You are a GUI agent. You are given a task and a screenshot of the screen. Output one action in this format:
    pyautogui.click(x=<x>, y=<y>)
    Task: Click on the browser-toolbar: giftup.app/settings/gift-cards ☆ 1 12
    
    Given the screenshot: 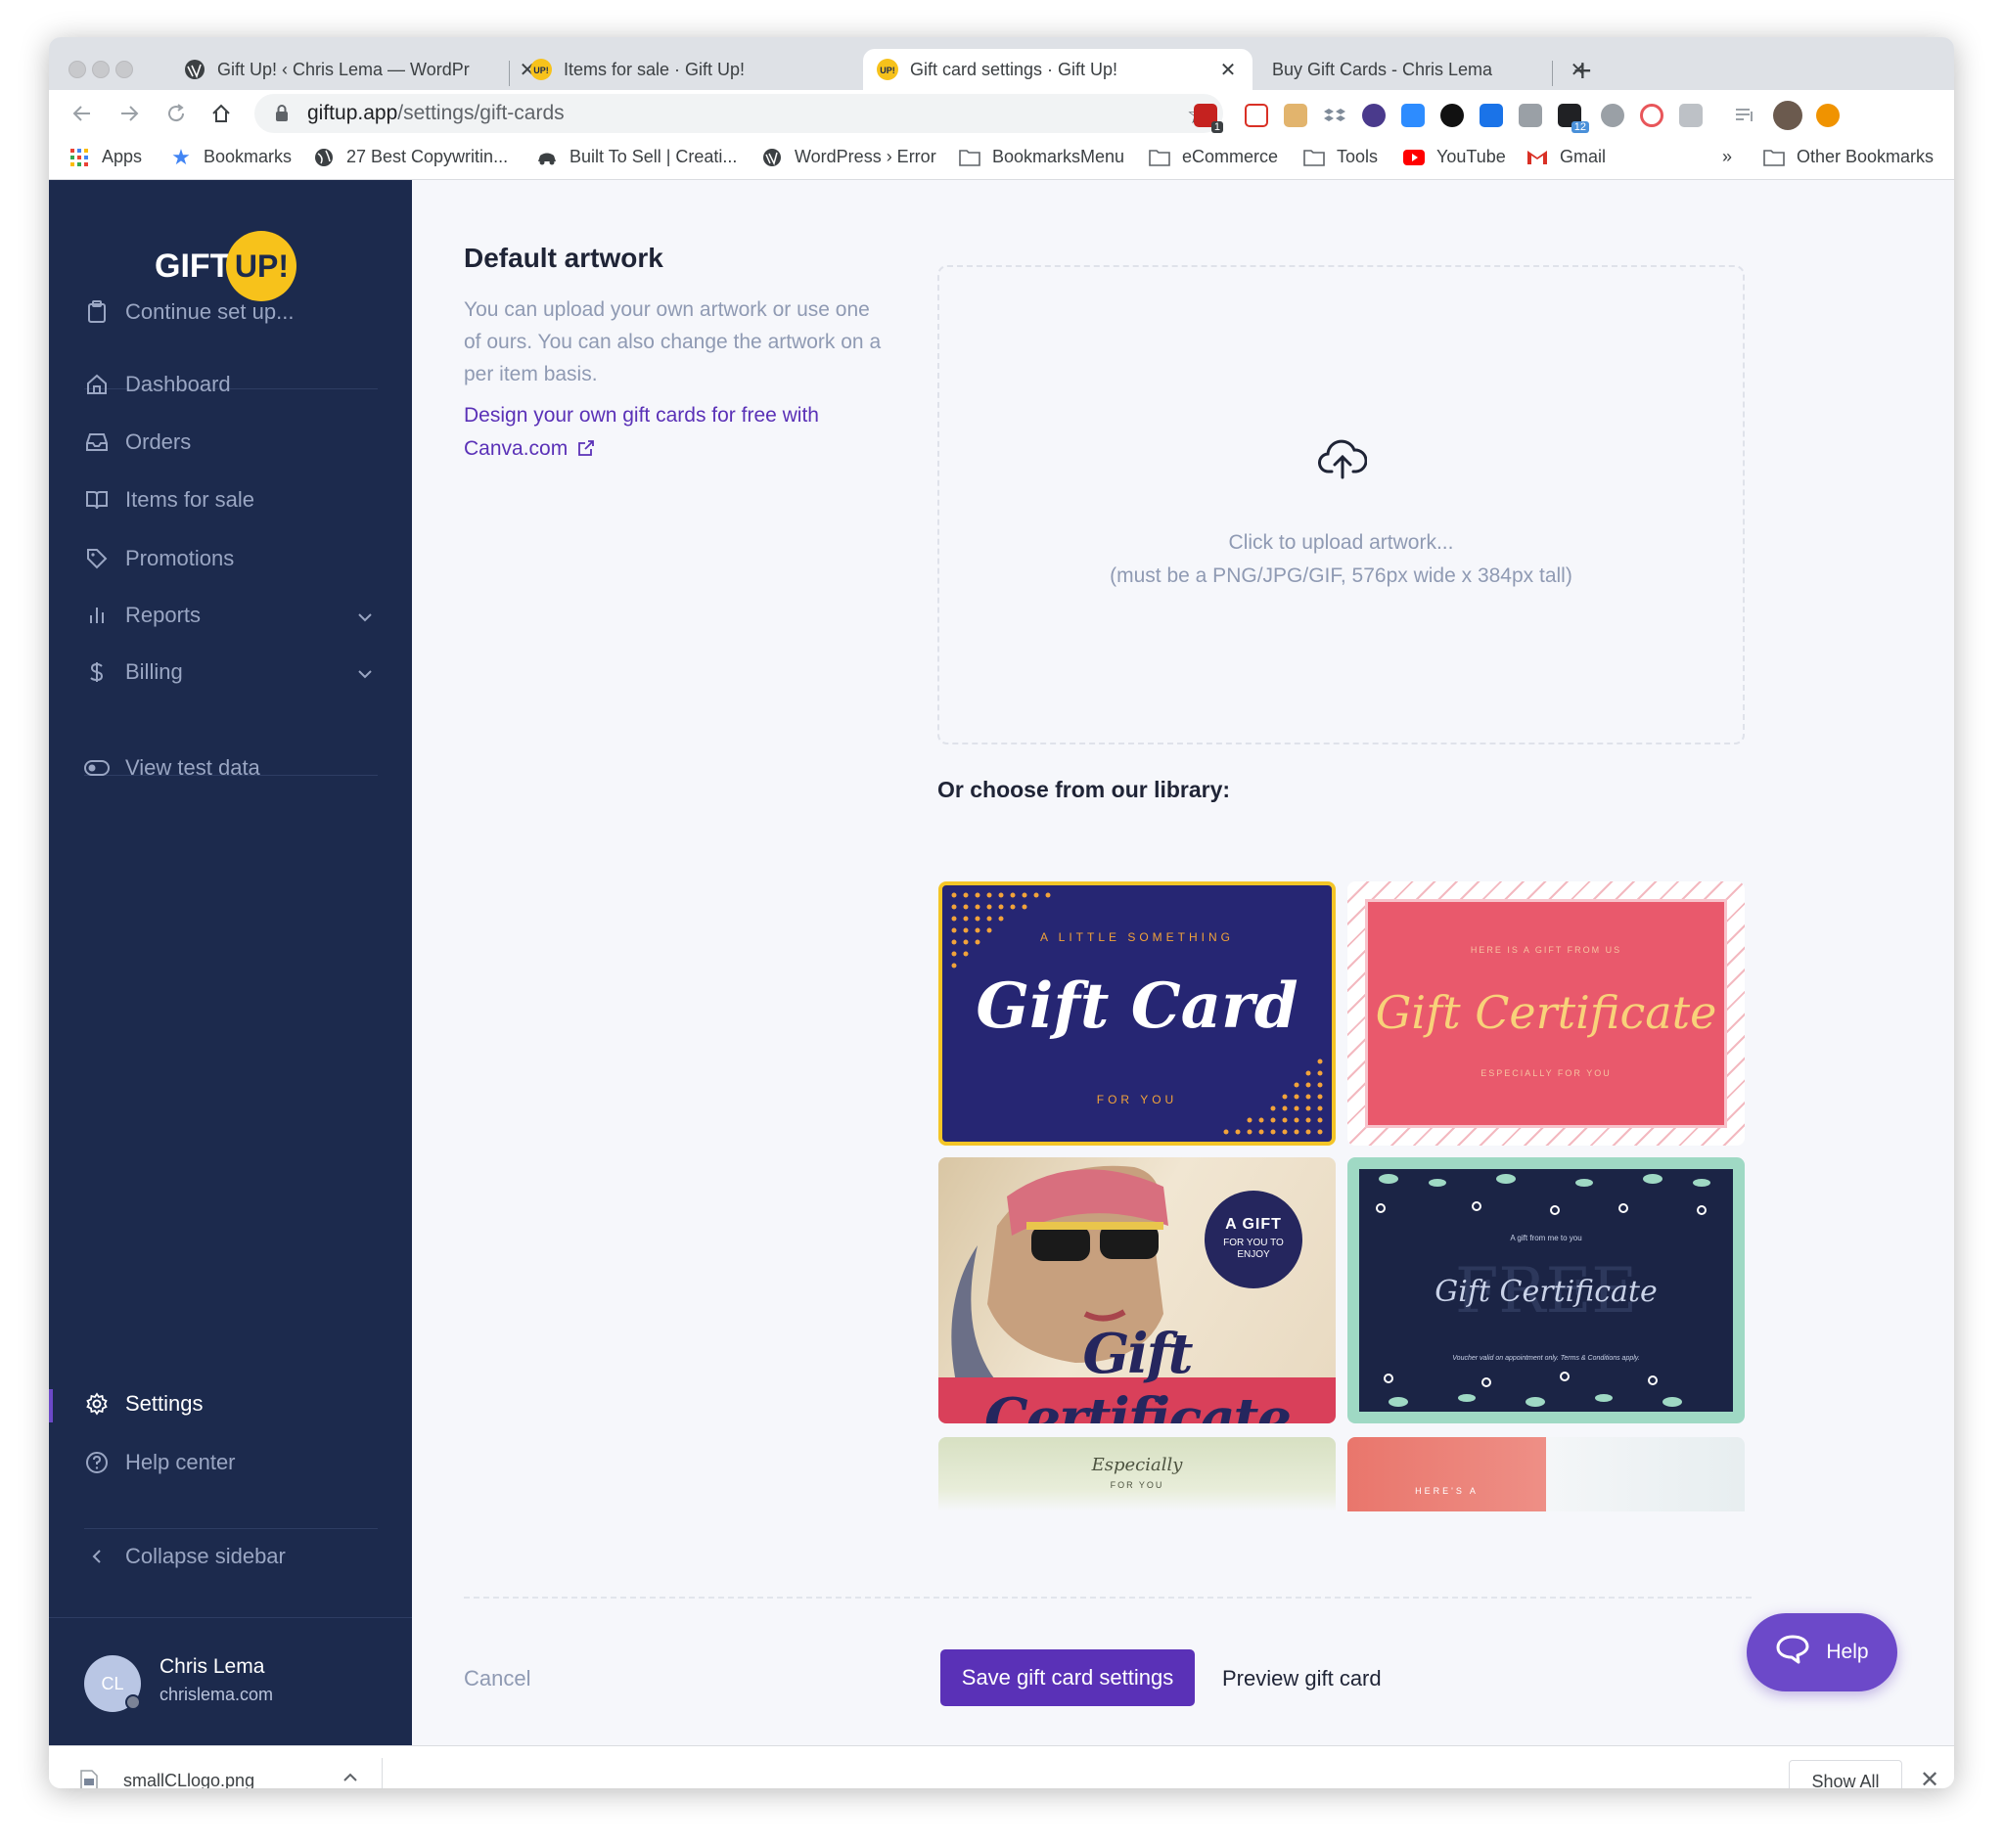 What is the action you would take?
    pyautogui.click(x=1001, y=113)
    